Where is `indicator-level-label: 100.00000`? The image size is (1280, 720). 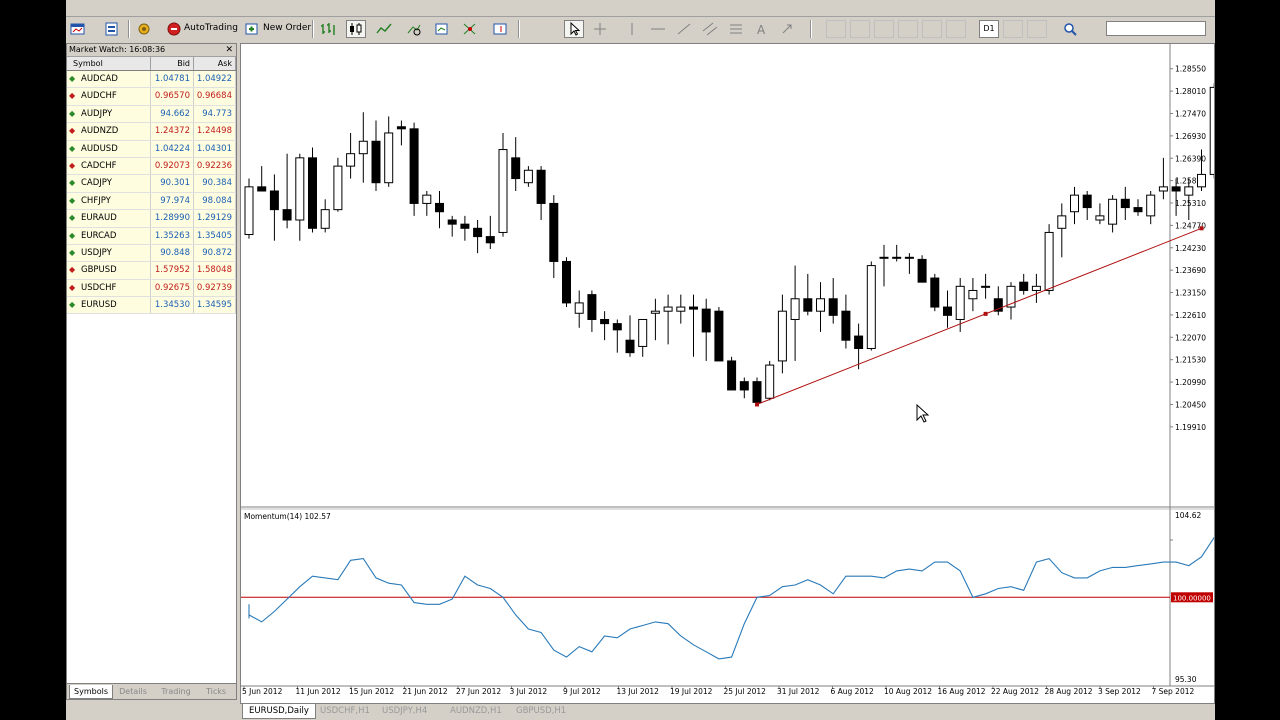
indicator-level-label: 100.00000 is located at coordinates (1192, 598).